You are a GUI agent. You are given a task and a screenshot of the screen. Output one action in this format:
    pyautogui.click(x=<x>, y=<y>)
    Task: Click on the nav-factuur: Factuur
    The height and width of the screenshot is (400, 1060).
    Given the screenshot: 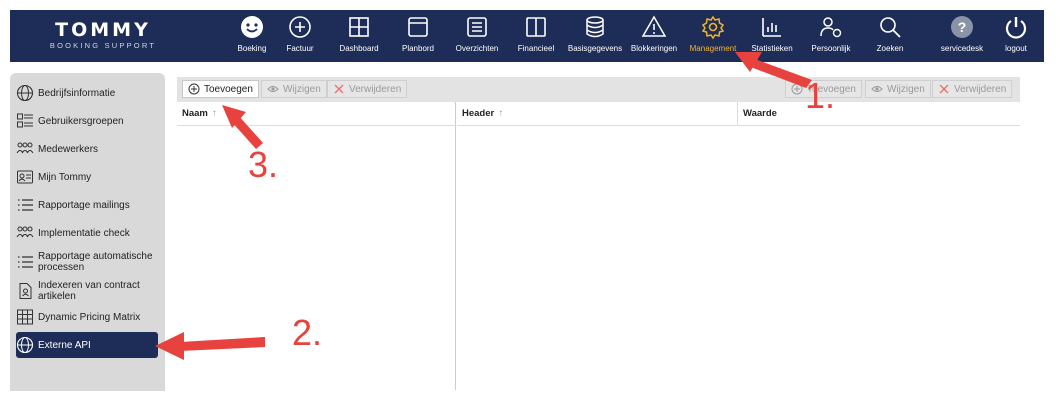 What is the action you would take?
    pyautogui.click(x=300, y=36)
    